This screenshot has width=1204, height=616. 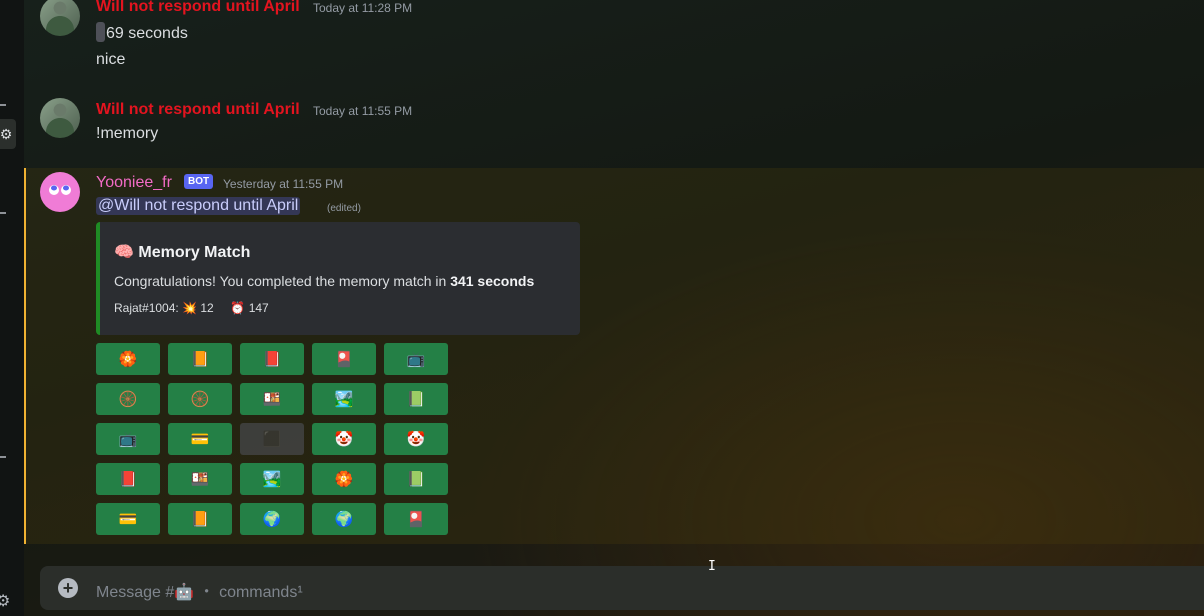 I want to click on embed-stats: Rajat#1004: 💥 12 ⏰ 147, so click(x=191, y=308).